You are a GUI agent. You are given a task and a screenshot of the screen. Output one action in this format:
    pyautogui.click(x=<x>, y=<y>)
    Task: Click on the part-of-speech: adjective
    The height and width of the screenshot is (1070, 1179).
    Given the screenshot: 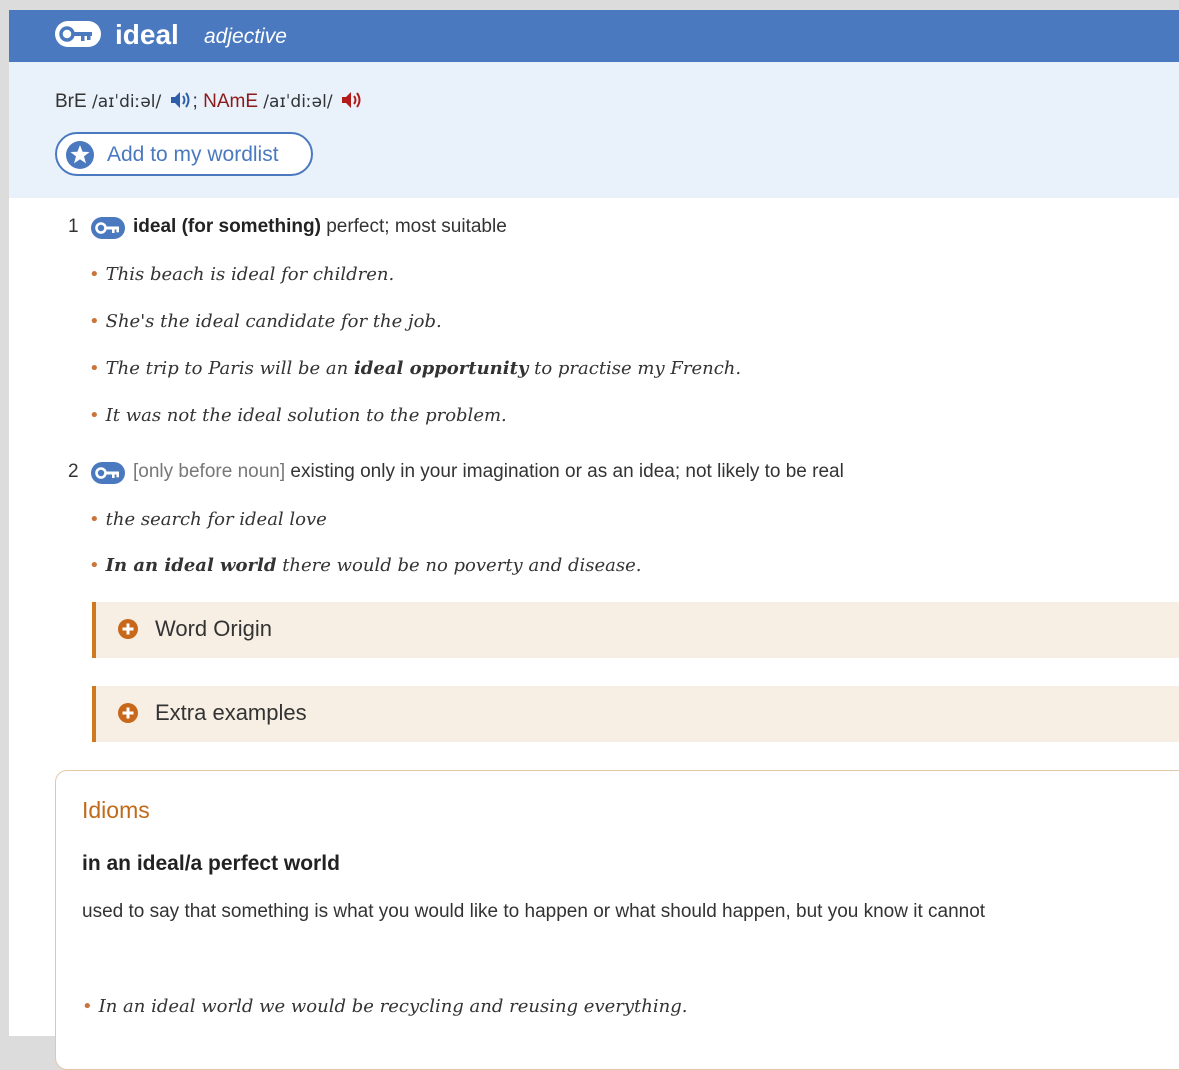 What is the action you would take?
    pyautogui.click(x=245, y=36)
    